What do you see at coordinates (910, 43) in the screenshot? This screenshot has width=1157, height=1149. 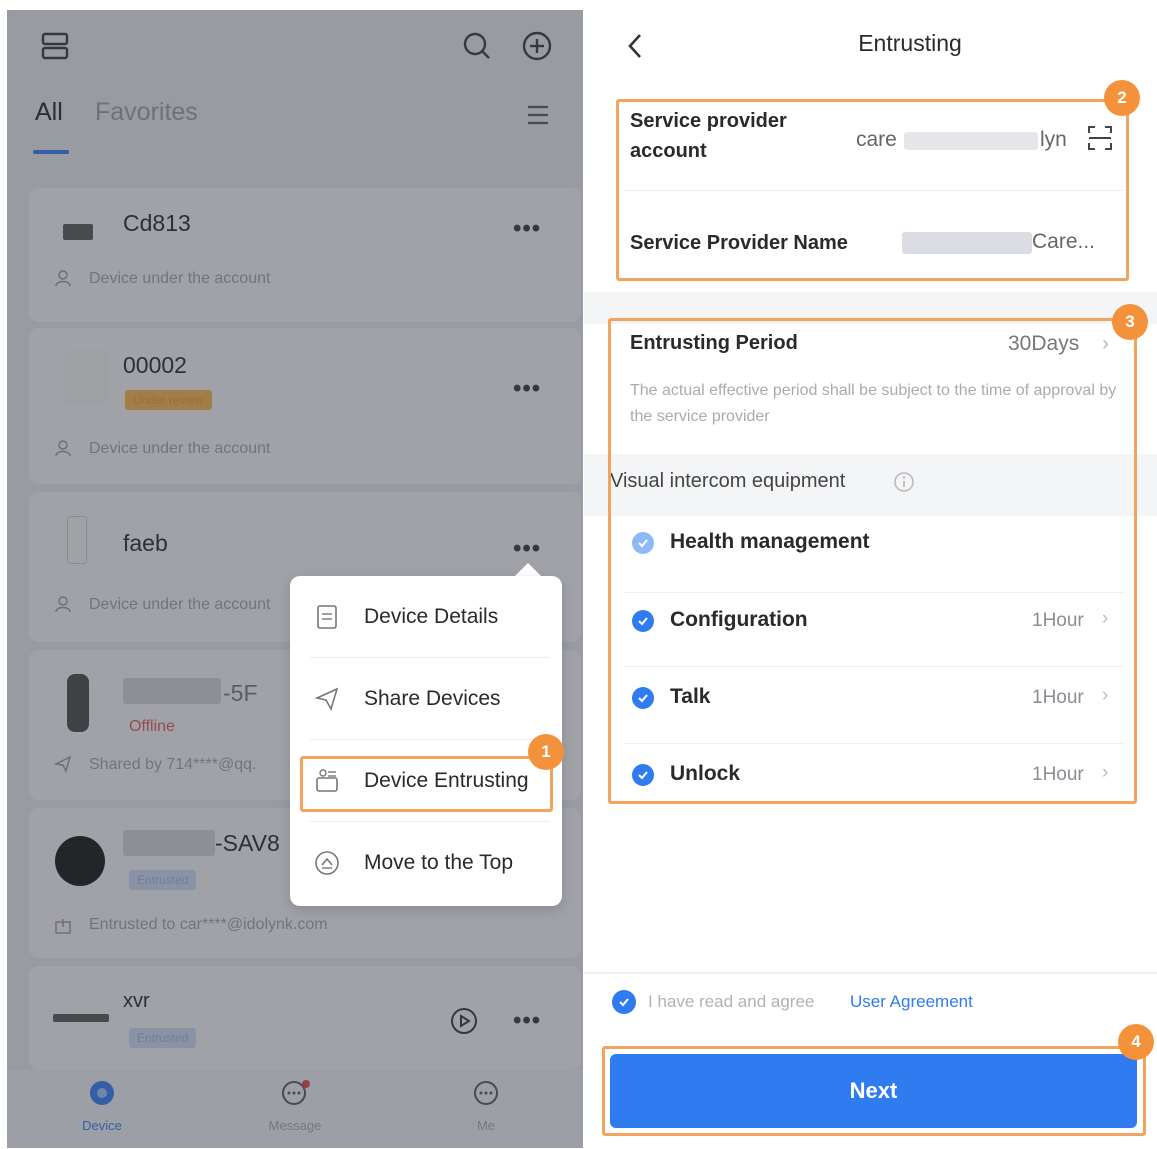 I see `page-title: Entrusting` at bounding box center [910, 43].